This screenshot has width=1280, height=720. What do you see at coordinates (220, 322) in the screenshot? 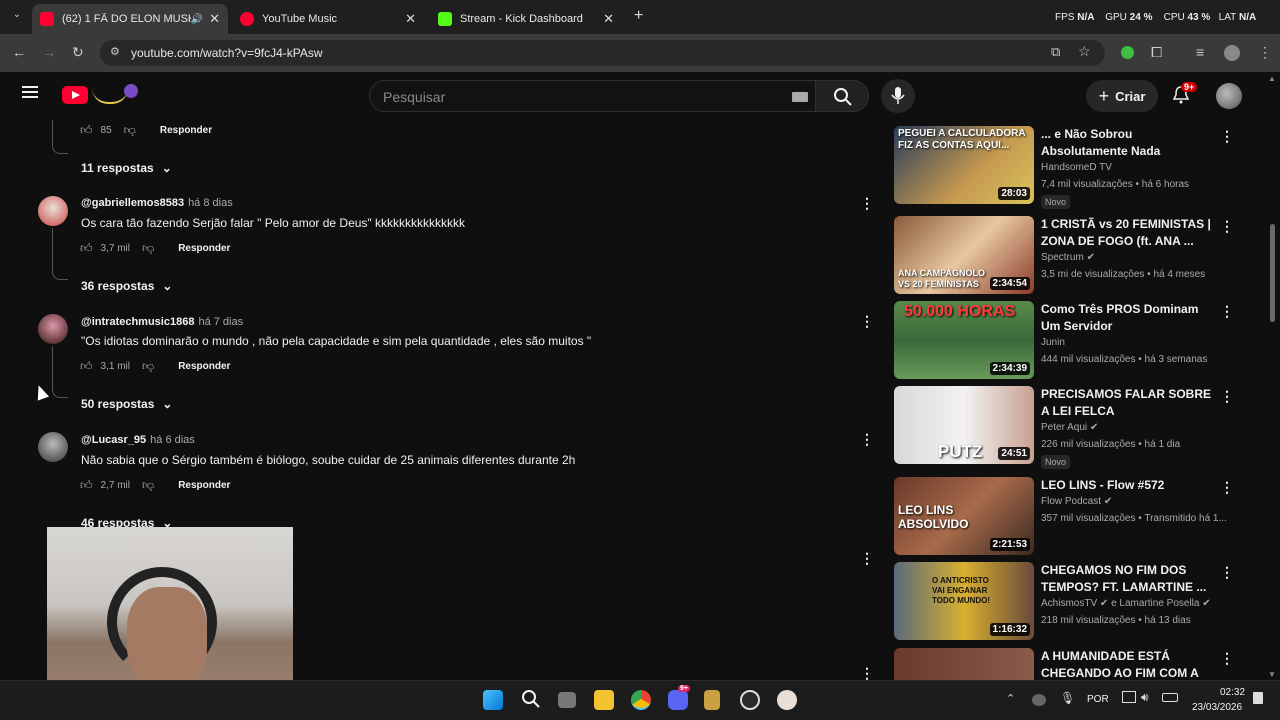
I see `comment-time: há 7 dias` at bounding box center [220, 322].